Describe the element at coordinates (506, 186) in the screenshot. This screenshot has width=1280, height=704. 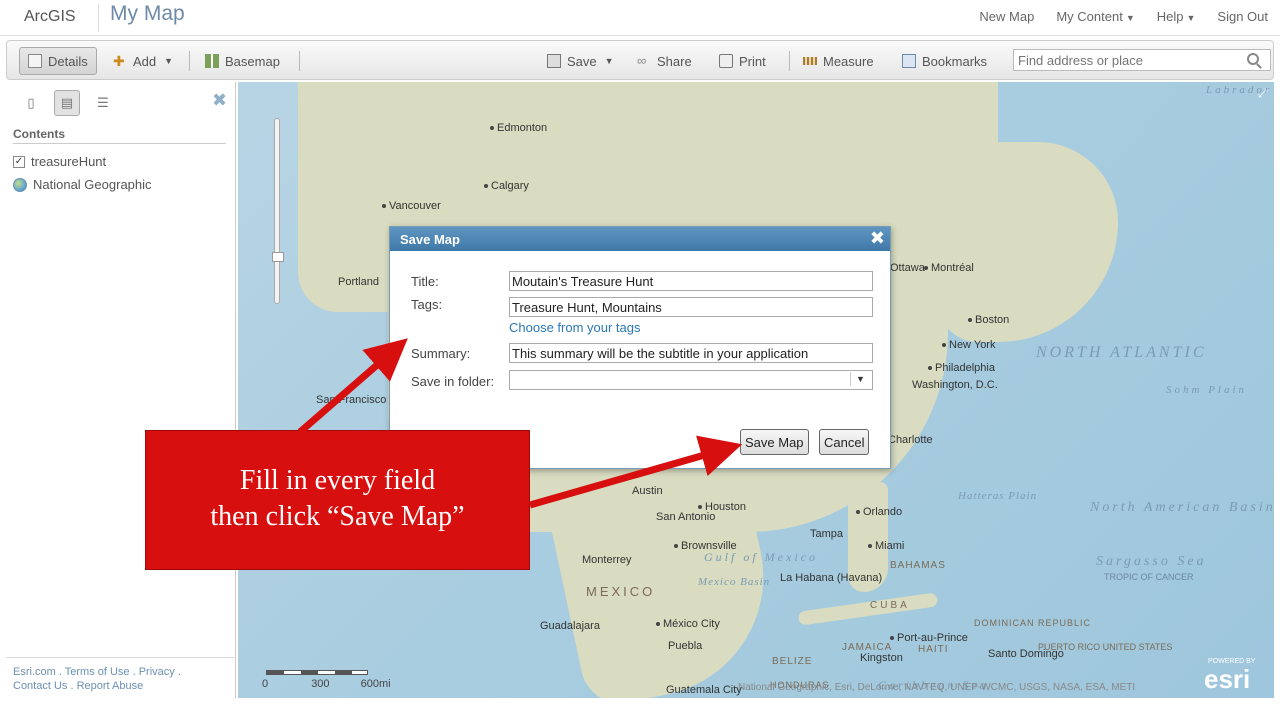
I see `map-city-label: Calgary` at that location.